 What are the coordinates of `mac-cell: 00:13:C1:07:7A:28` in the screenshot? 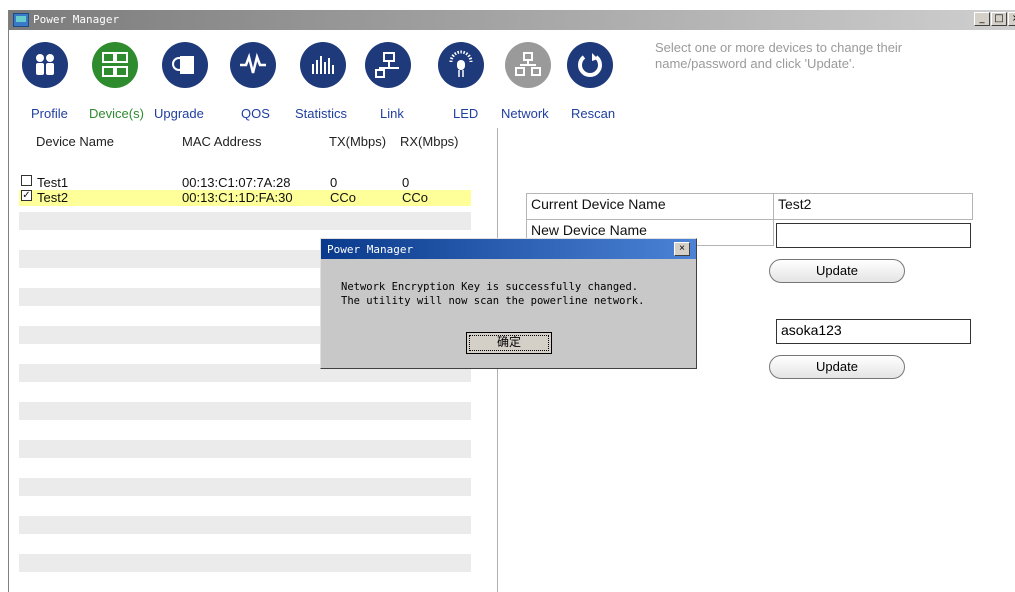 It's located at (236, 182).